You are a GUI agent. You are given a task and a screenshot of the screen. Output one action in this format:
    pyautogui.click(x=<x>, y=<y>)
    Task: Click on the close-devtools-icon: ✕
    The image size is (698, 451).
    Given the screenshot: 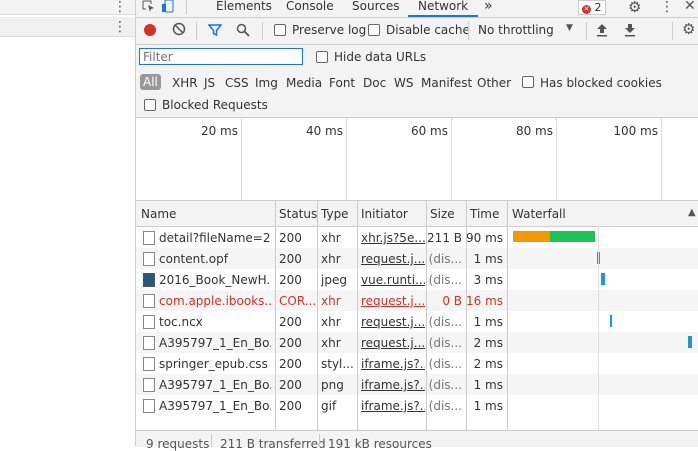 What is the action you would take?
    pyautogui.click(x=690, y=7)
    